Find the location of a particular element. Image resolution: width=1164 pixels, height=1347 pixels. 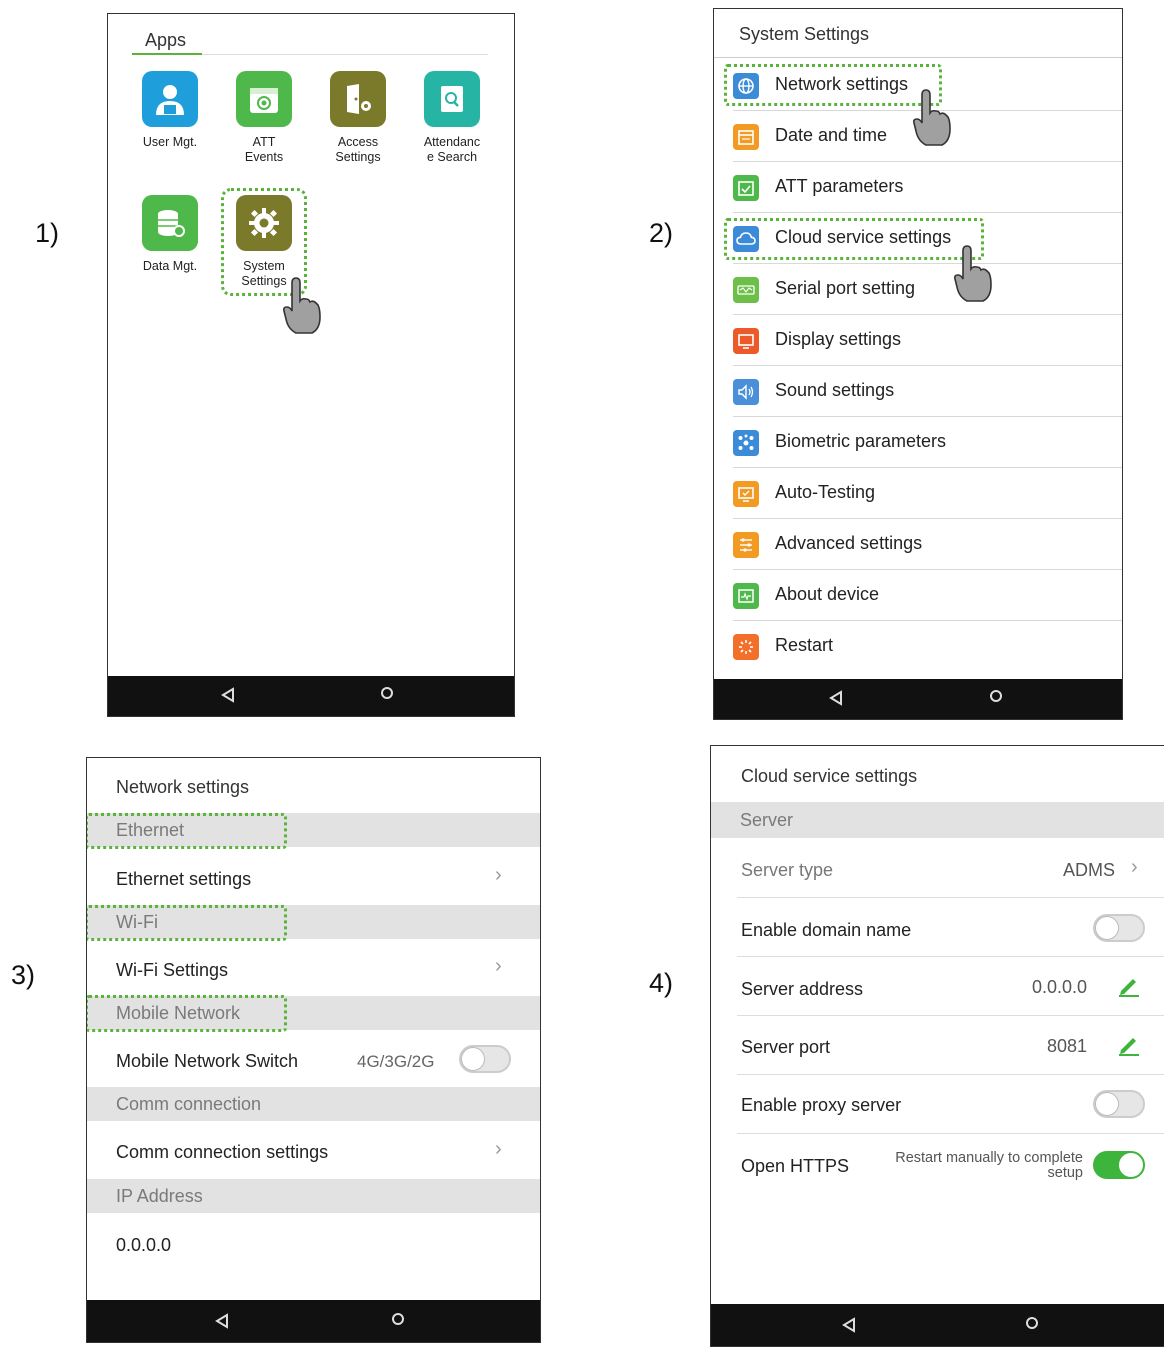

auto-testing-icon is located at coordinates (746, 494).